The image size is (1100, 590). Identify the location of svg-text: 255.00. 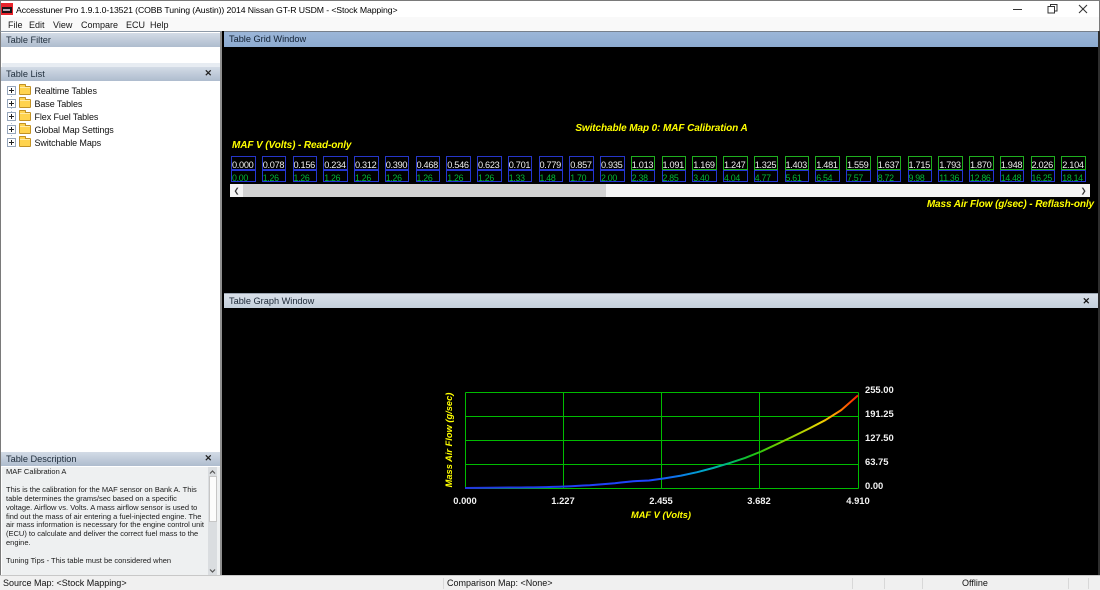
(879, 389).